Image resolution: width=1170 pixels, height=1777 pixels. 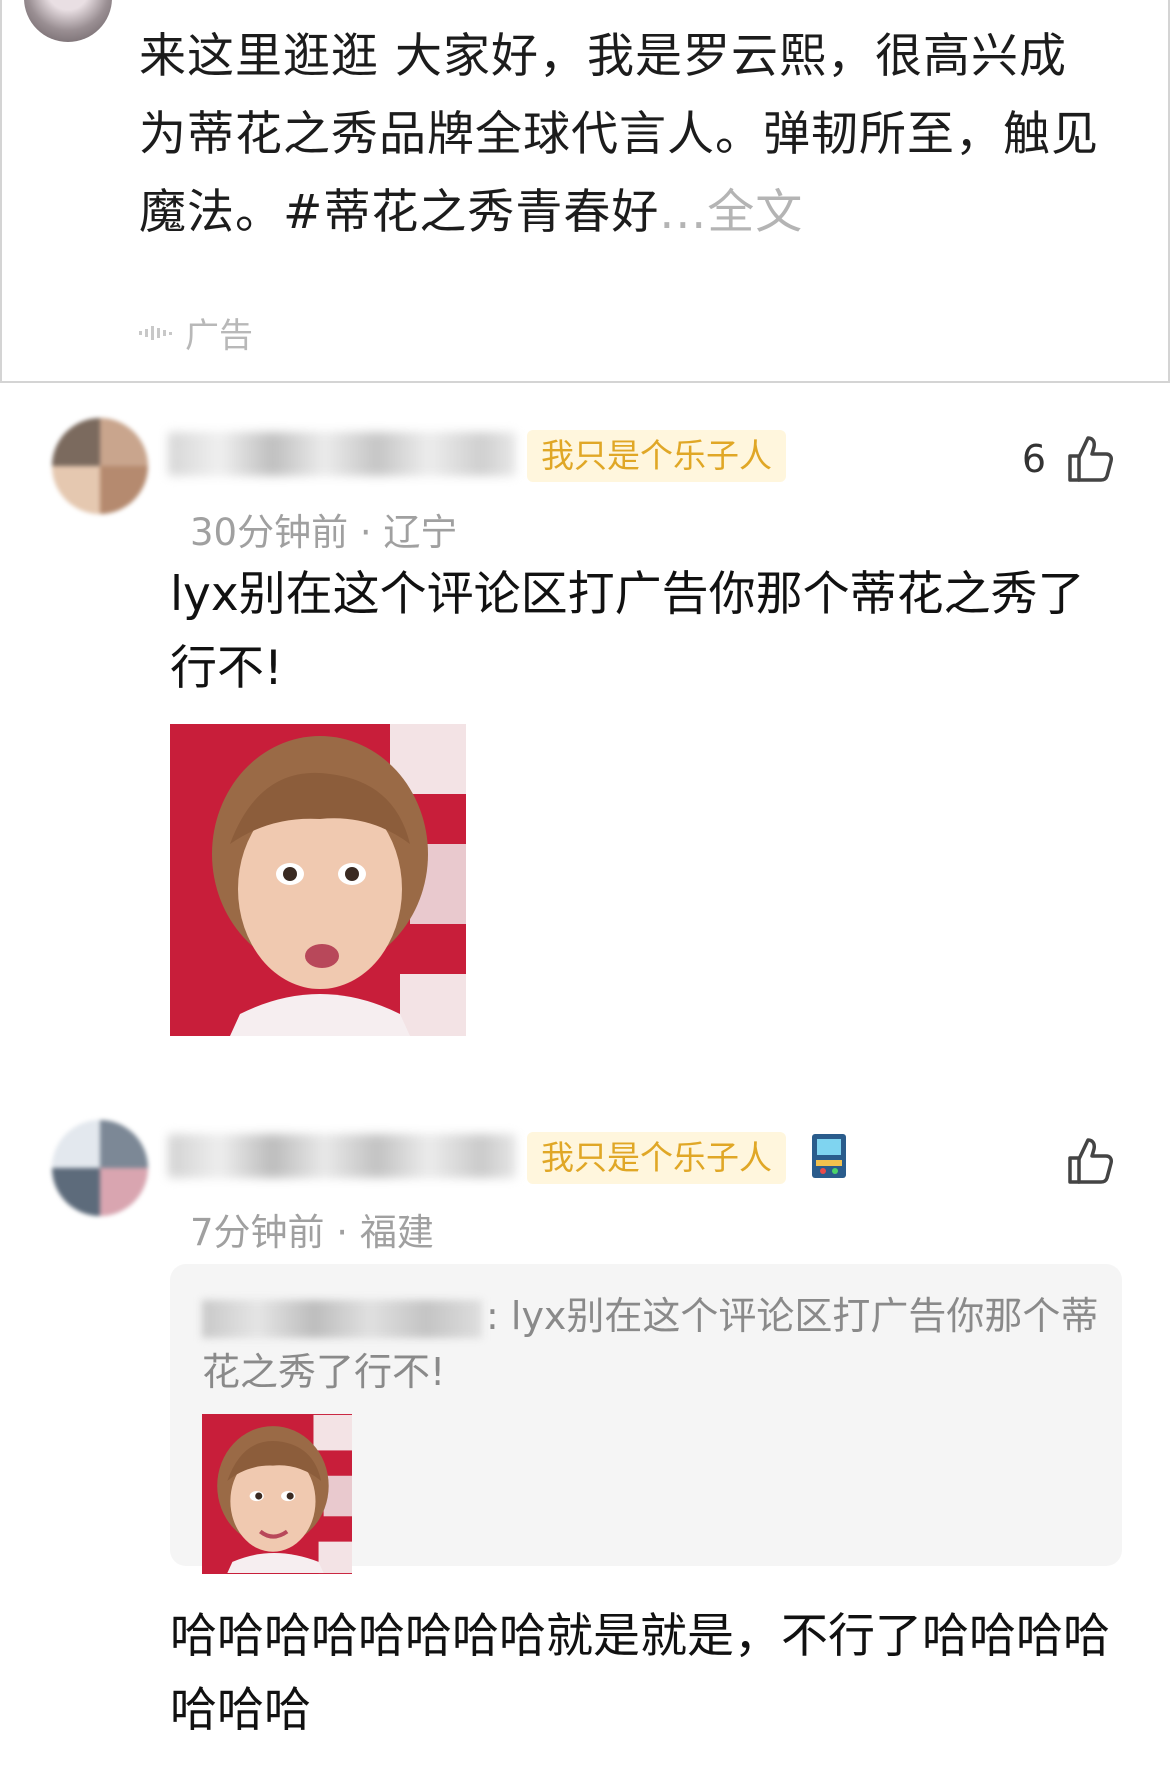 I want to click on comment-text: lyx别在这个评论区打广告你那个蒂花之秀了行不!, so click(x=627, y=631).